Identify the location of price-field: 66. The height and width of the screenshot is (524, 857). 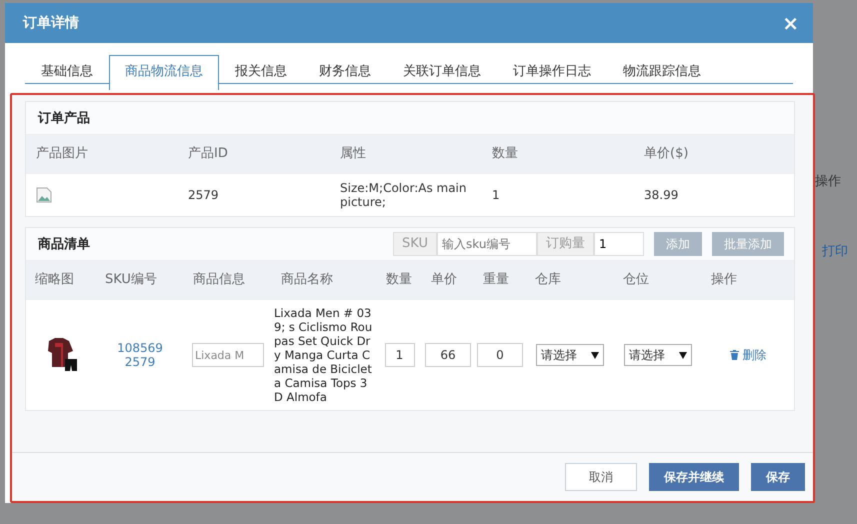
(448, 355).